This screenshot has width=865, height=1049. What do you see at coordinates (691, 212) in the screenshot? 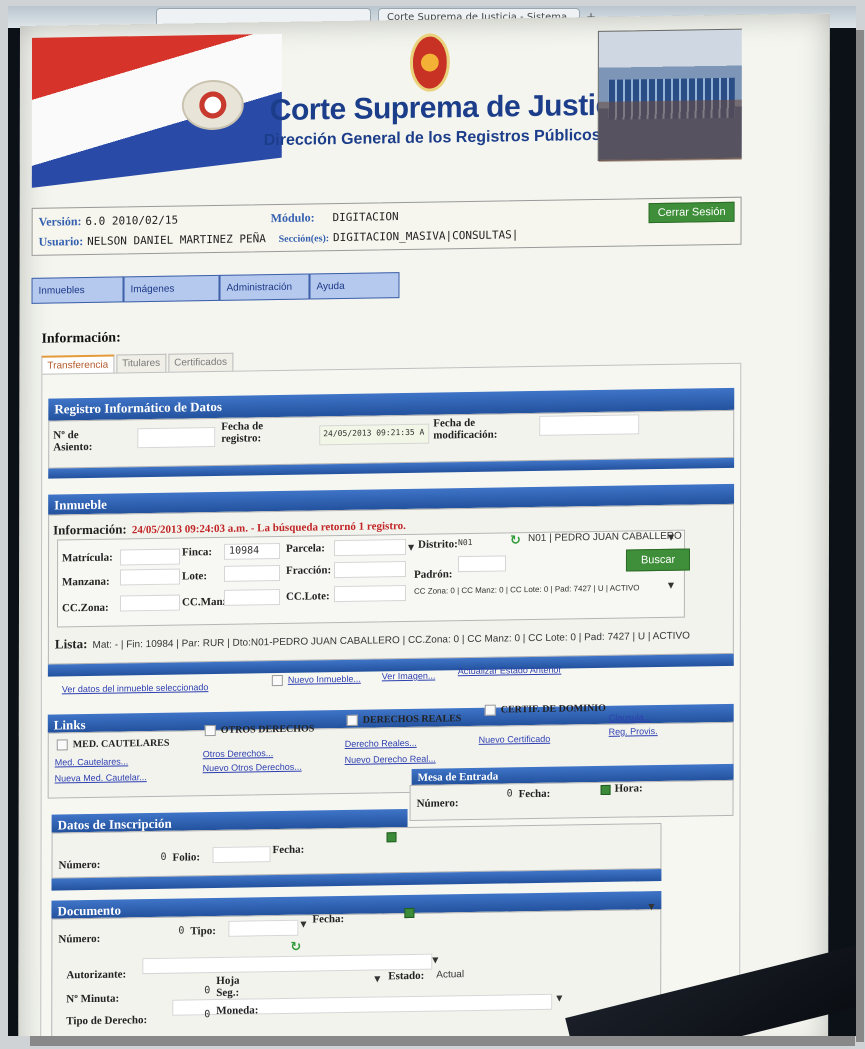
I see `logout-button: Cerrar Sesión` at bounding box center [691, 212].